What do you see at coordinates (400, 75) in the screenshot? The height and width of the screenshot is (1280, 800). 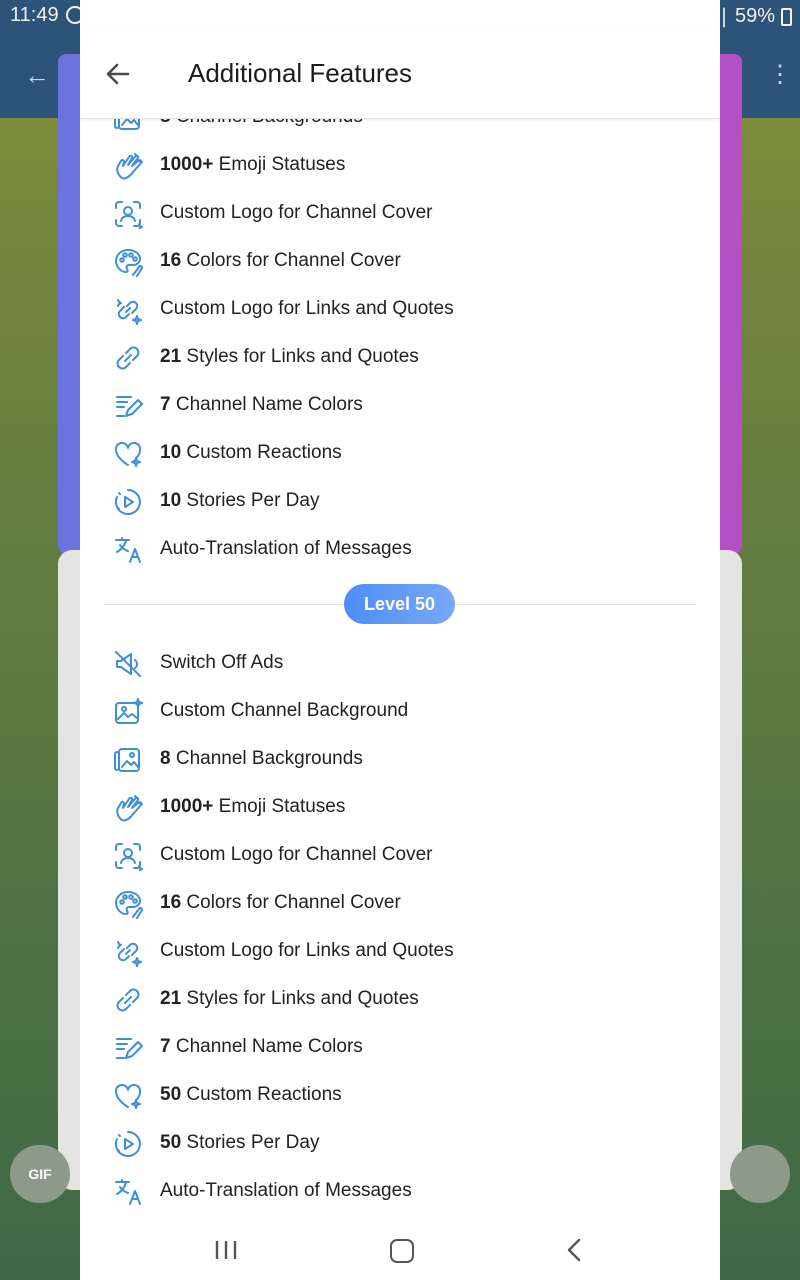 I see `sheet-header: Additional Features` at bounding box center [400, 75].